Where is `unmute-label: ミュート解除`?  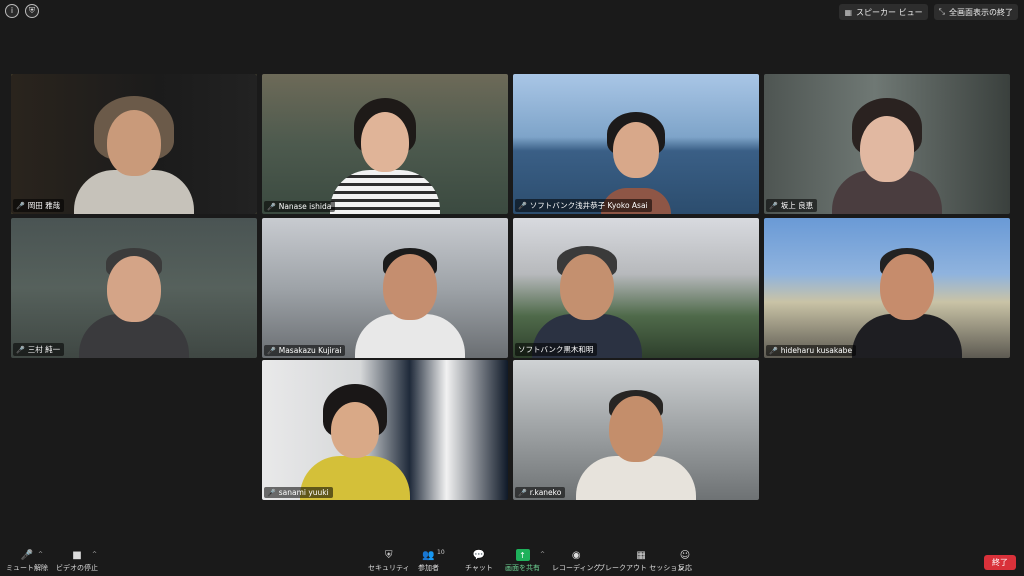
unmute-label: ミュート解除 is located at coordinates (27, 568).